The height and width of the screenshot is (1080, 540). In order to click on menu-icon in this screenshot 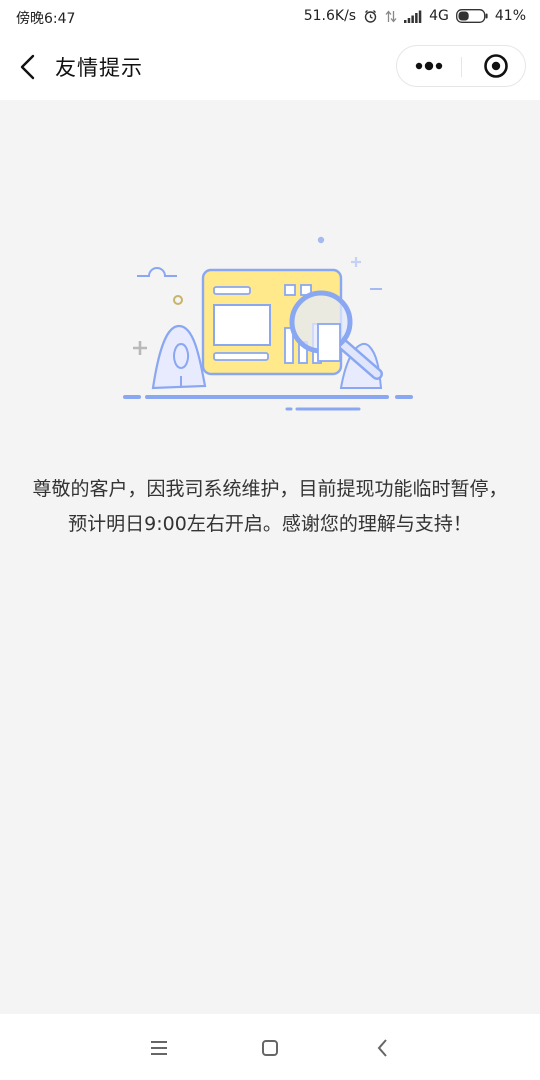, I will do `click(159, 1048)`.